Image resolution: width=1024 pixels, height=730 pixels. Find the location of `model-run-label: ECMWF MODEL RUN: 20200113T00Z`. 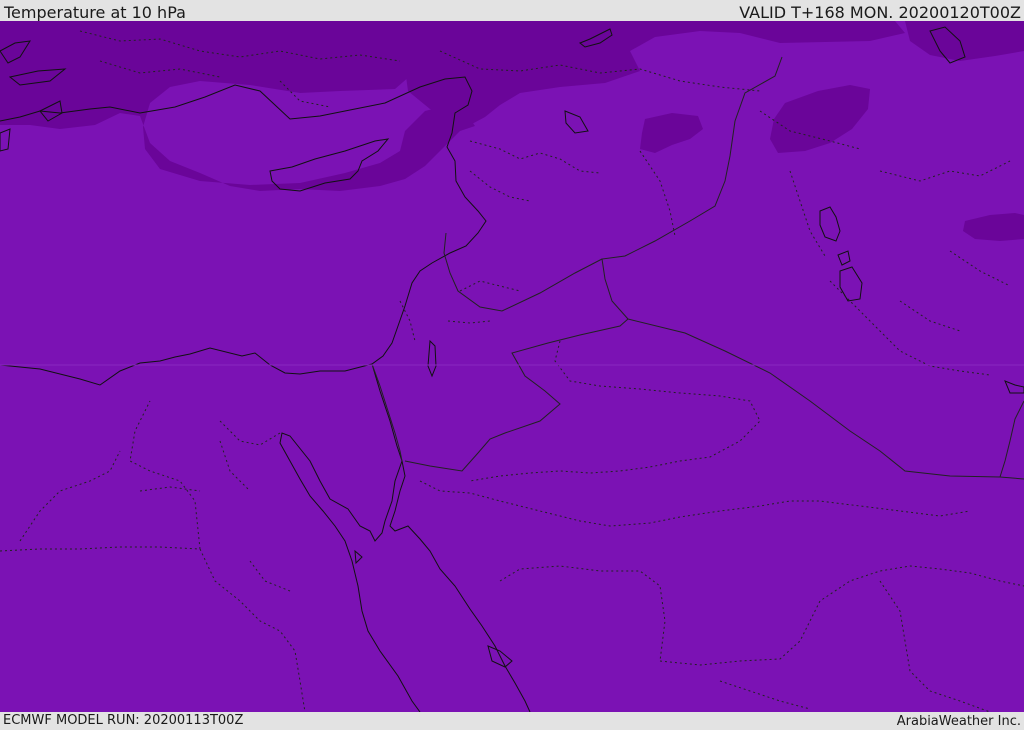

model-run-label: ECMWF MODEL RUN: 20200113T00Z is located at coordinates (123, 720).